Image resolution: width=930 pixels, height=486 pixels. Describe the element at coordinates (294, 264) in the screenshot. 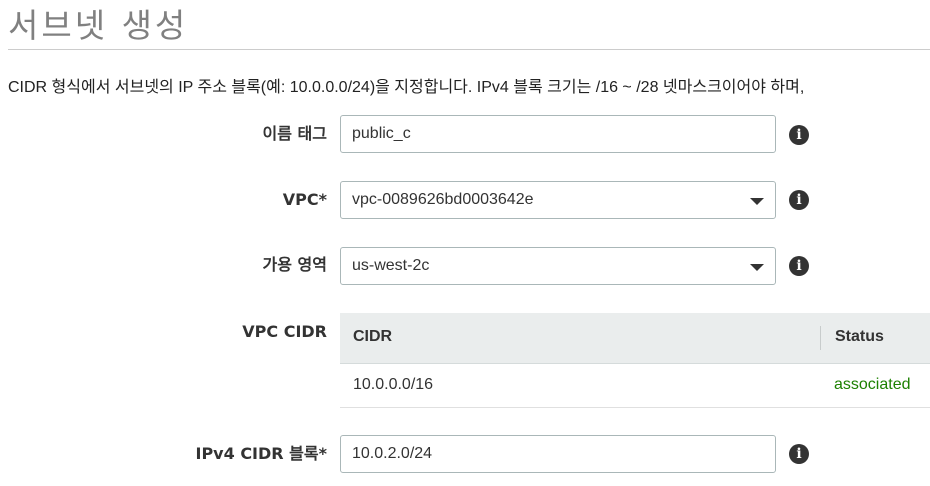

I see `availability-zone-label: 가용 영역` at that location.